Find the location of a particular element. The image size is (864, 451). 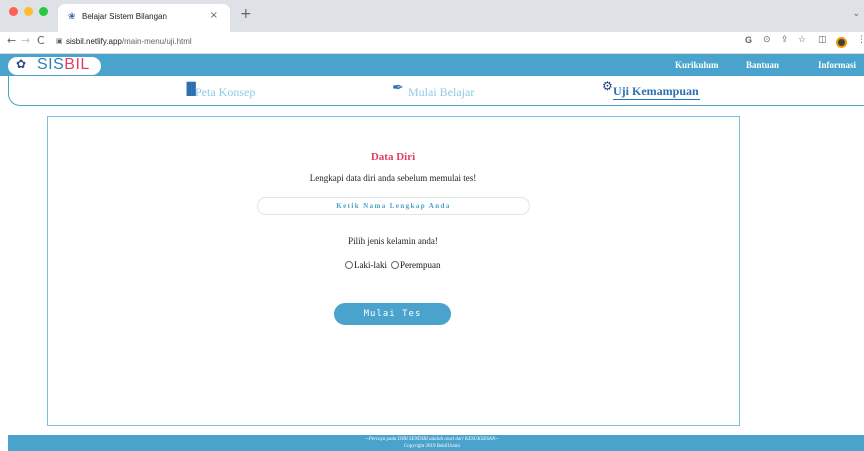

radio-laki-laki is located at coordinates (349, 265).